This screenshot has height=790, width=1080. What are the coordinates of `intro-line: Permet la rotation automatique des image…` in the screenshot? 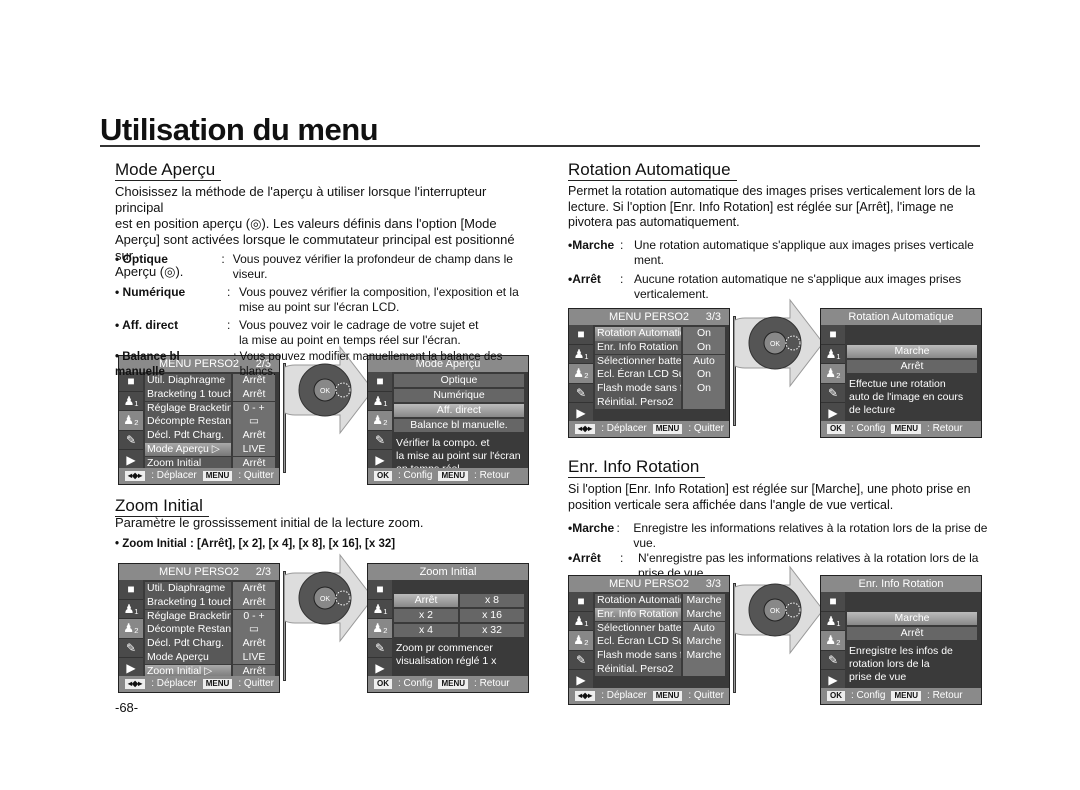 It's located at (772, 191).